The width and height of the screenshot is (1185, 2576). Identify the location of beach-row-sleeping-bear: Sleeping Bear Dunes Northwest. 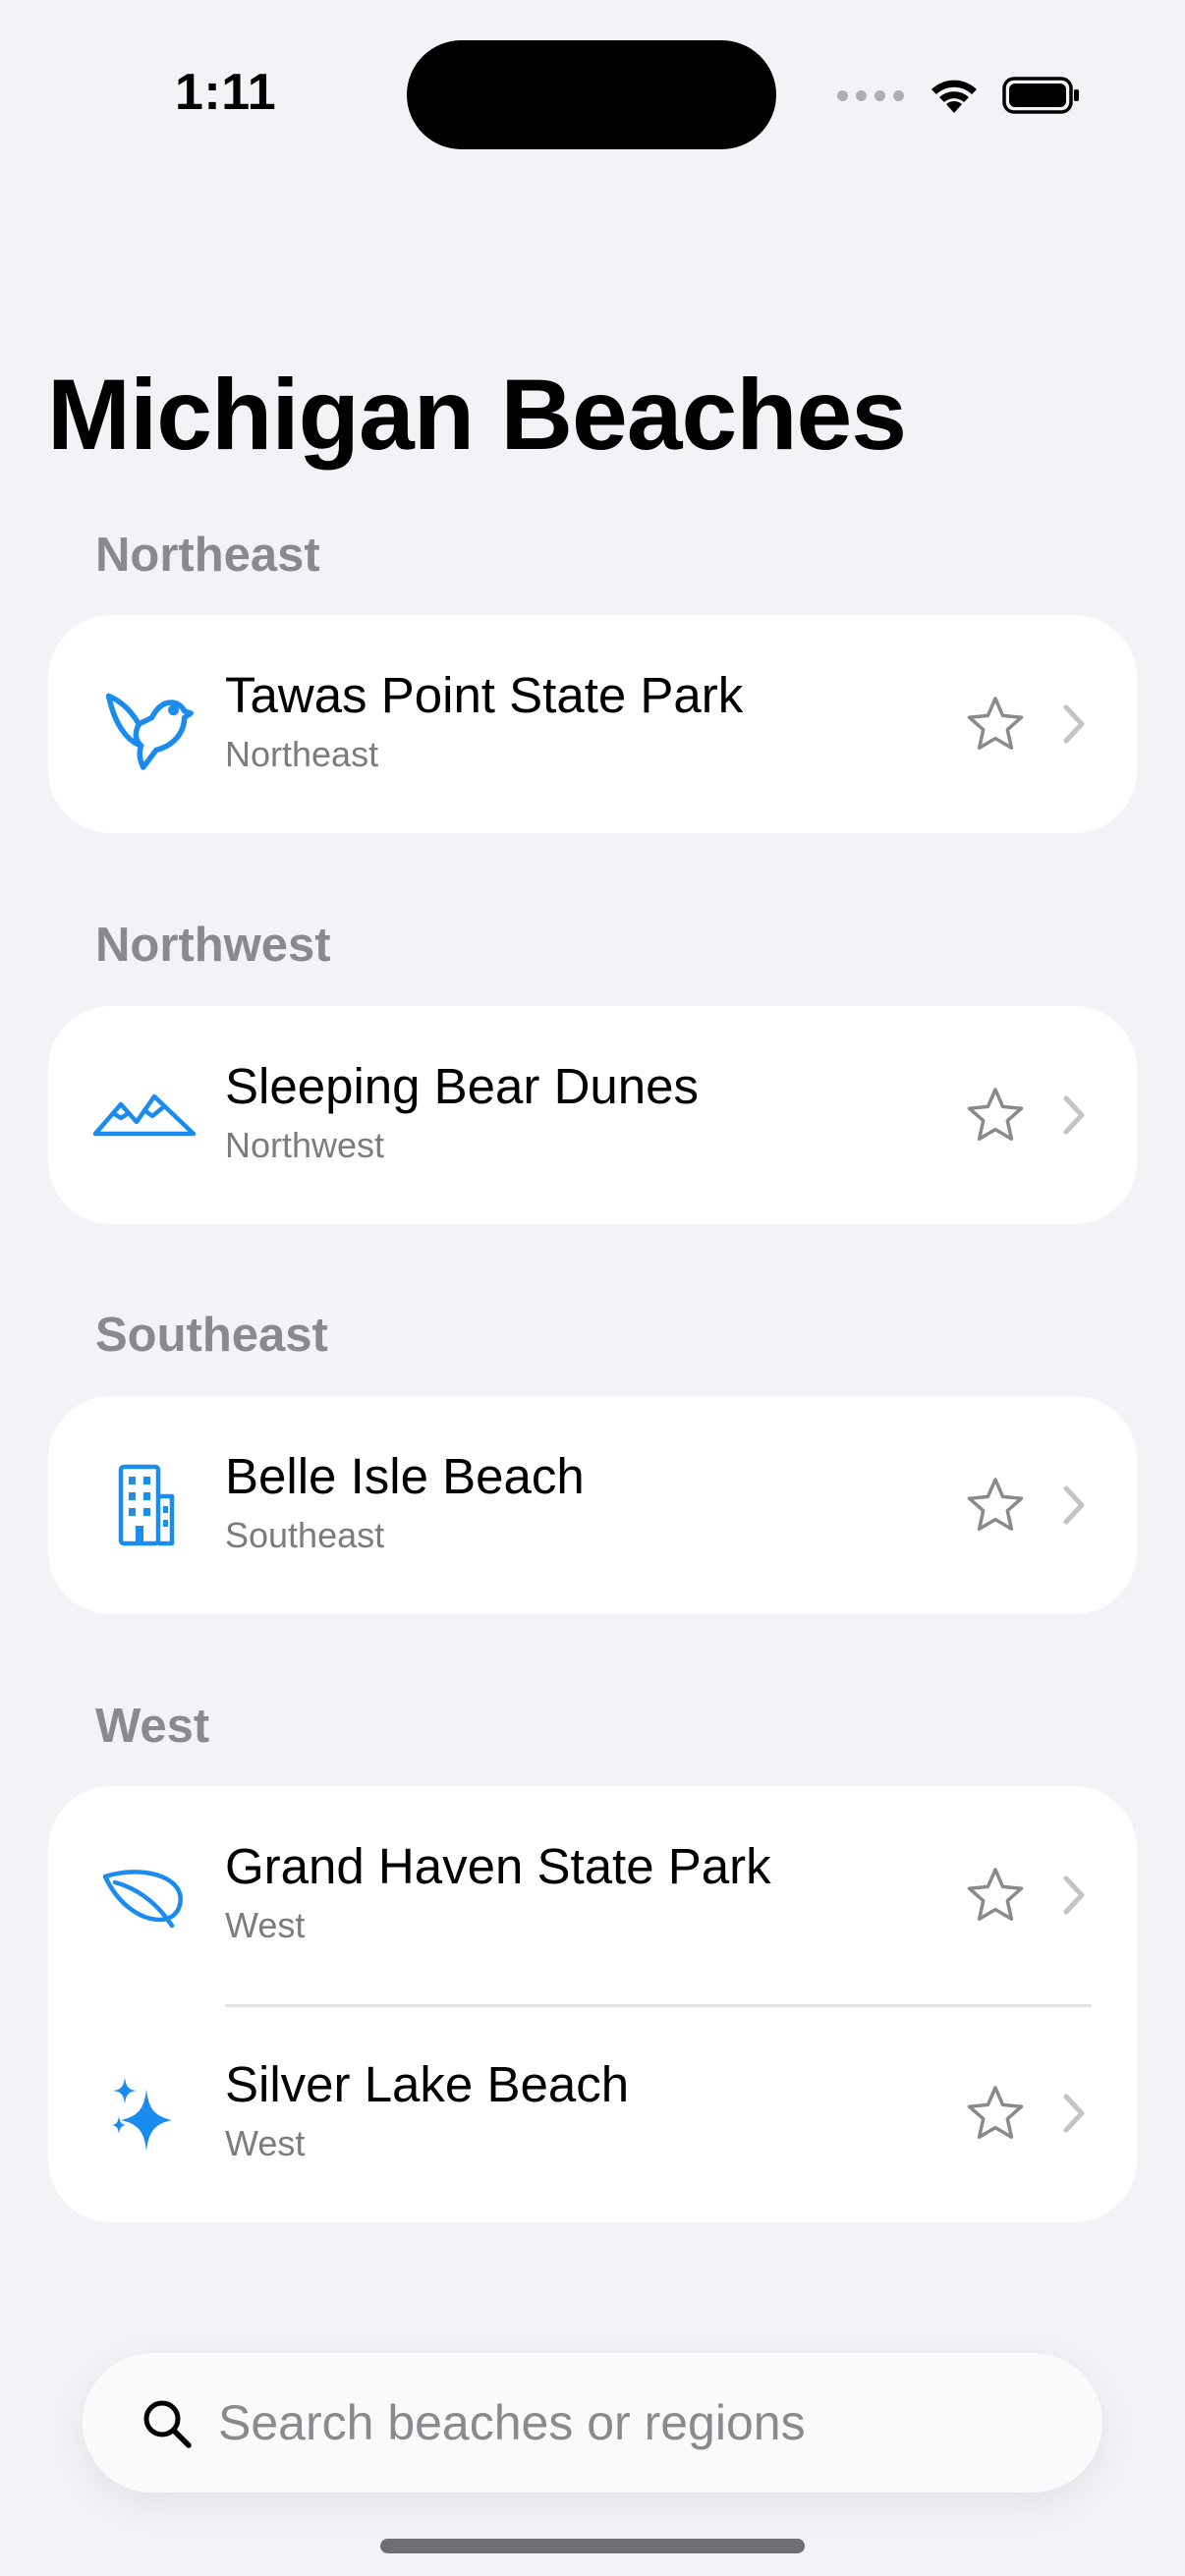
(592, 1115).